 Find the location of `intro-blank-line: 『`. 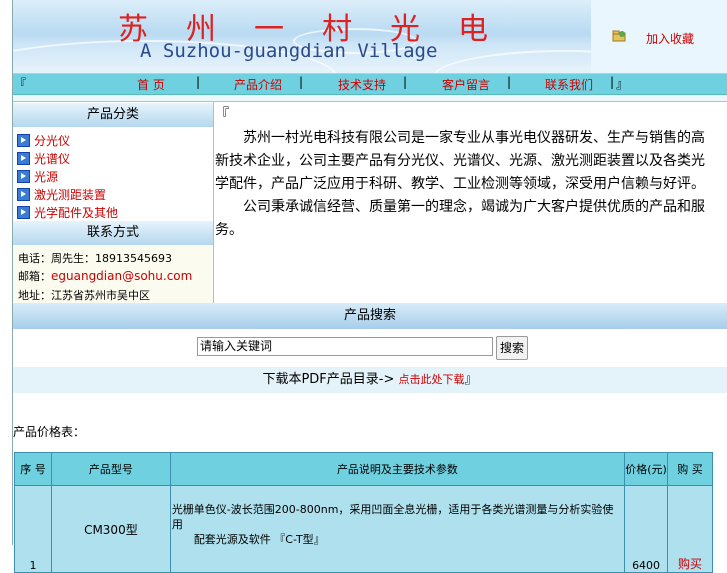

intro-blank-line: 『 is located at coordinates (222, 115).